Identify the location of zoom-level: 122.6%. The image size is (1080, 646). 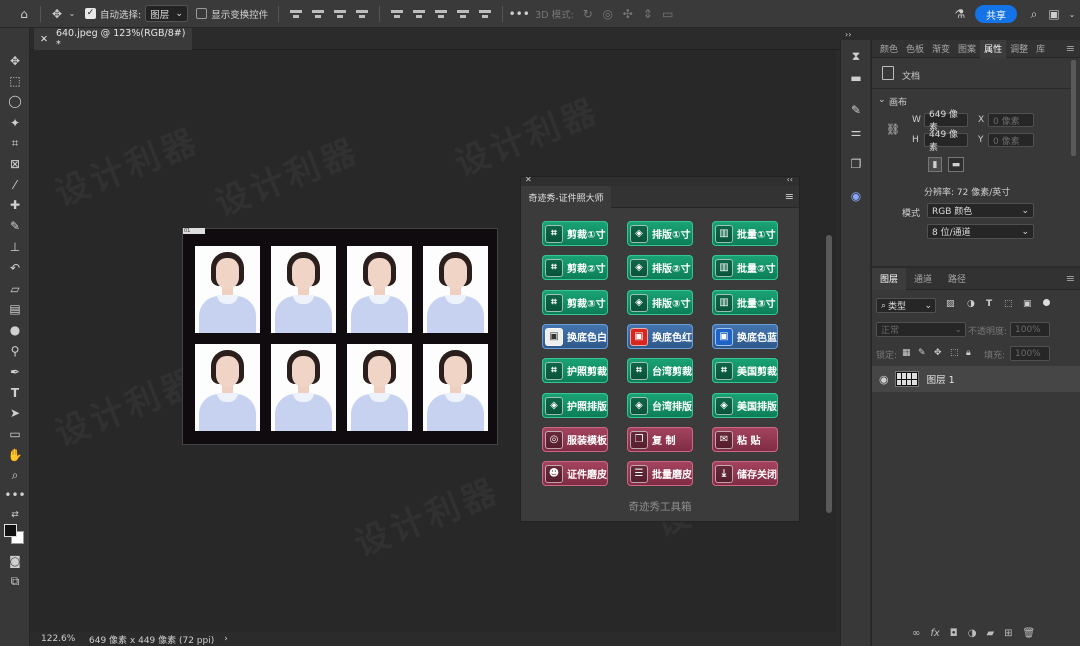
(65, 639).